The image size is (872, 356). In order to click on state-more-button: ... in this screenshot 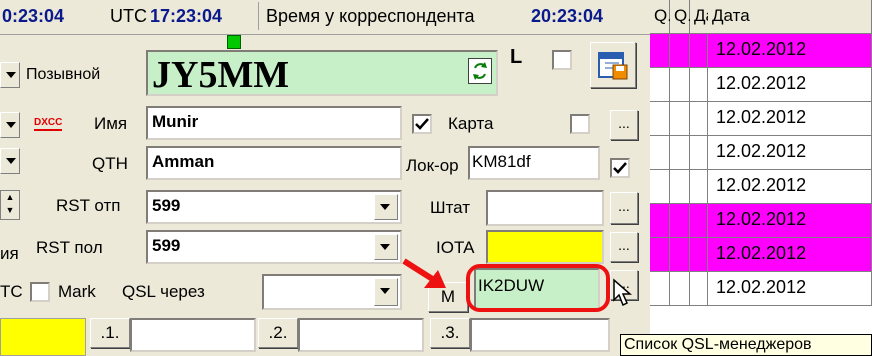, I will do `click(624, 208)`.